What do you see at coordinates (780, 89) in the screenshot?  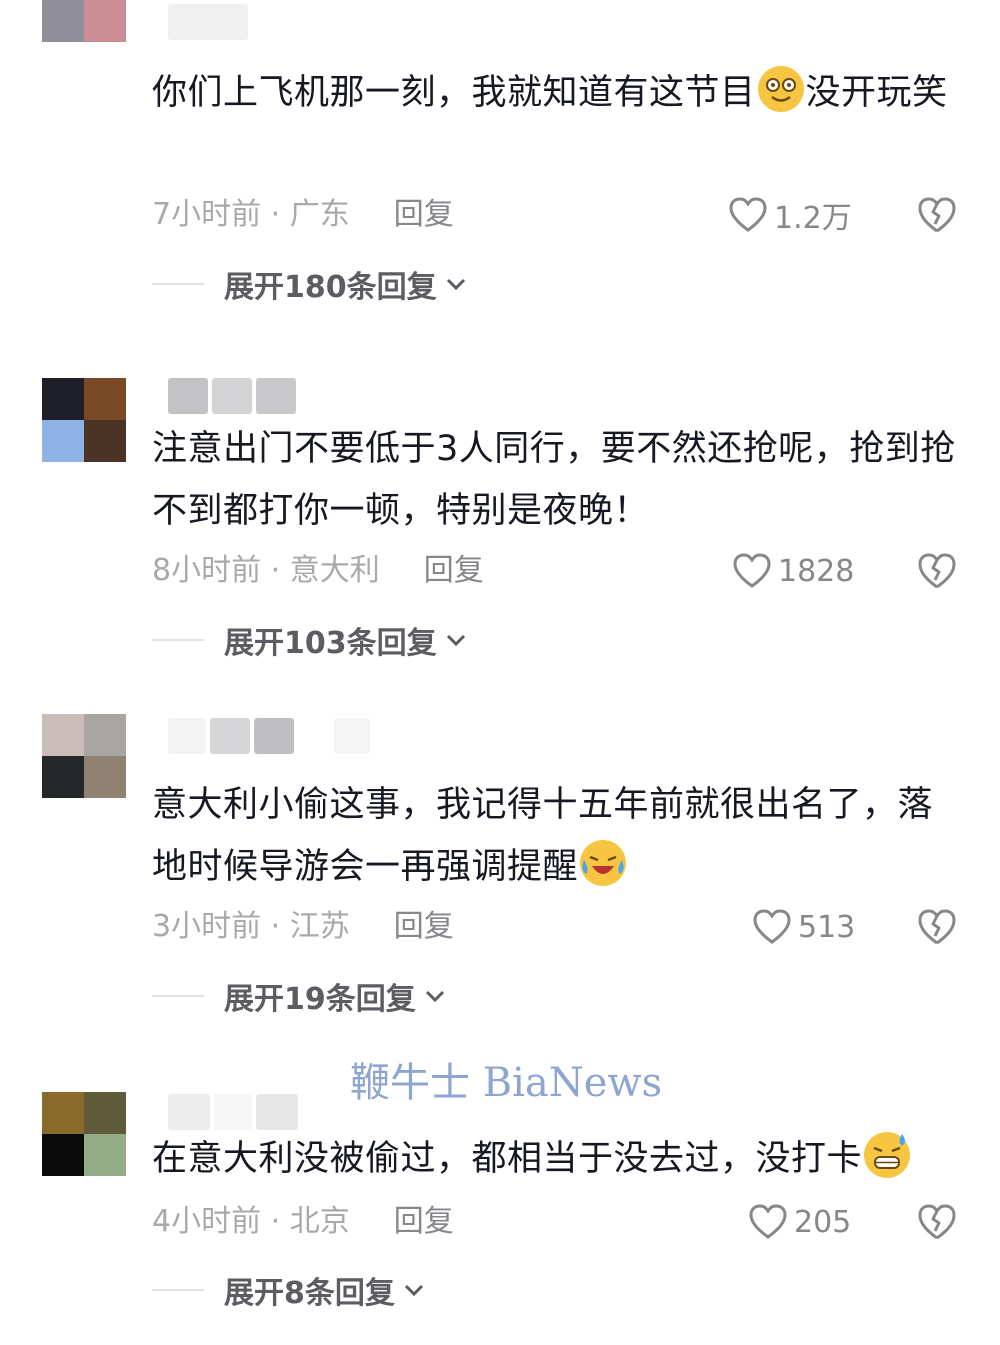 I see `dizzy-smile-emoji-icon` at bounding box center [780, 89].